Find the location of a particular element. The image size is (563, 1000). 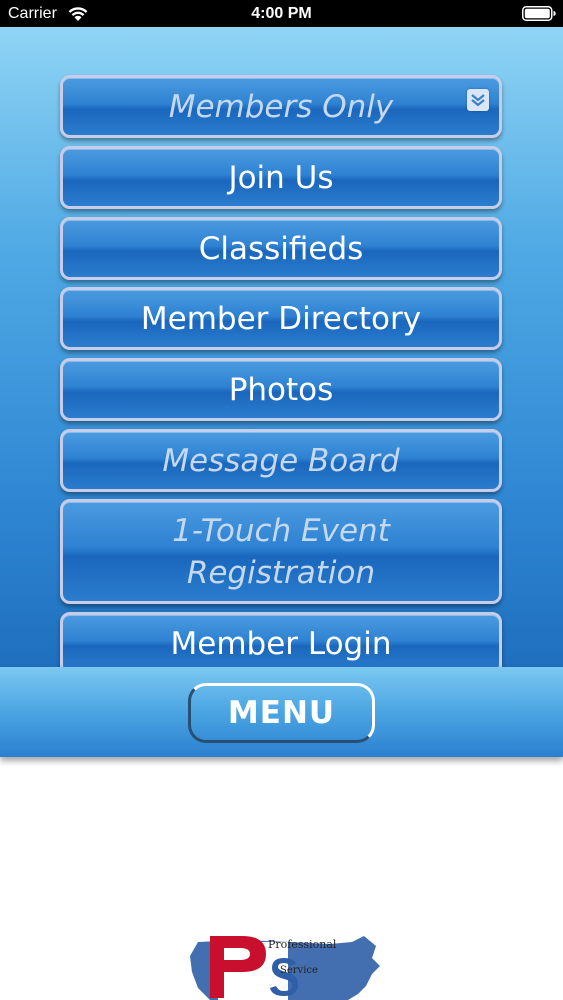

usa-map-logo: Professional Service is located at coordinates (285, 968).